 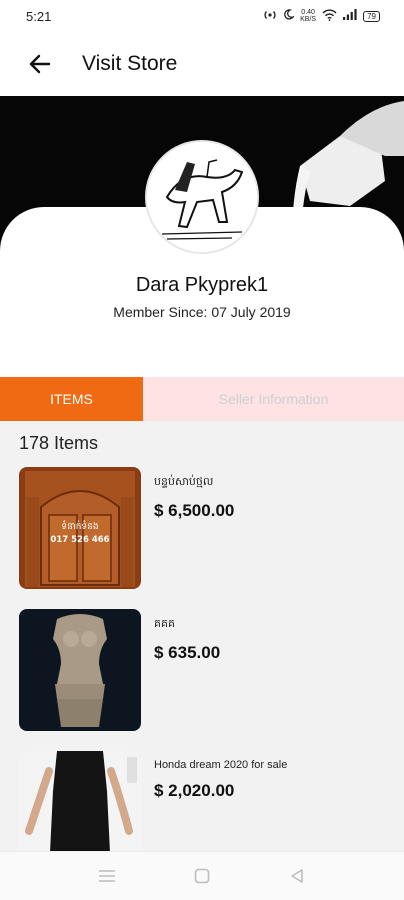 What do you see at coordinates (289, 16) in the screenshot?
I see `moon-icon` at bounding box center [289, 16].